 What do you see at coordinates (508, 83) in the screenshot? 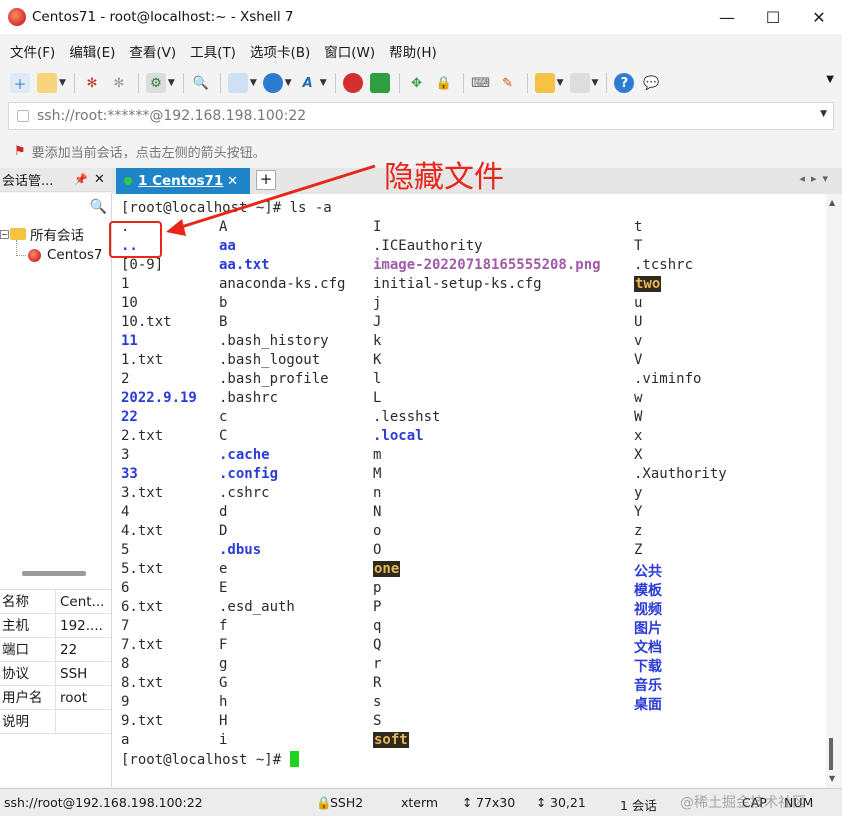
I see `highlight-icon: ✎` at bounding box center [508, 83].